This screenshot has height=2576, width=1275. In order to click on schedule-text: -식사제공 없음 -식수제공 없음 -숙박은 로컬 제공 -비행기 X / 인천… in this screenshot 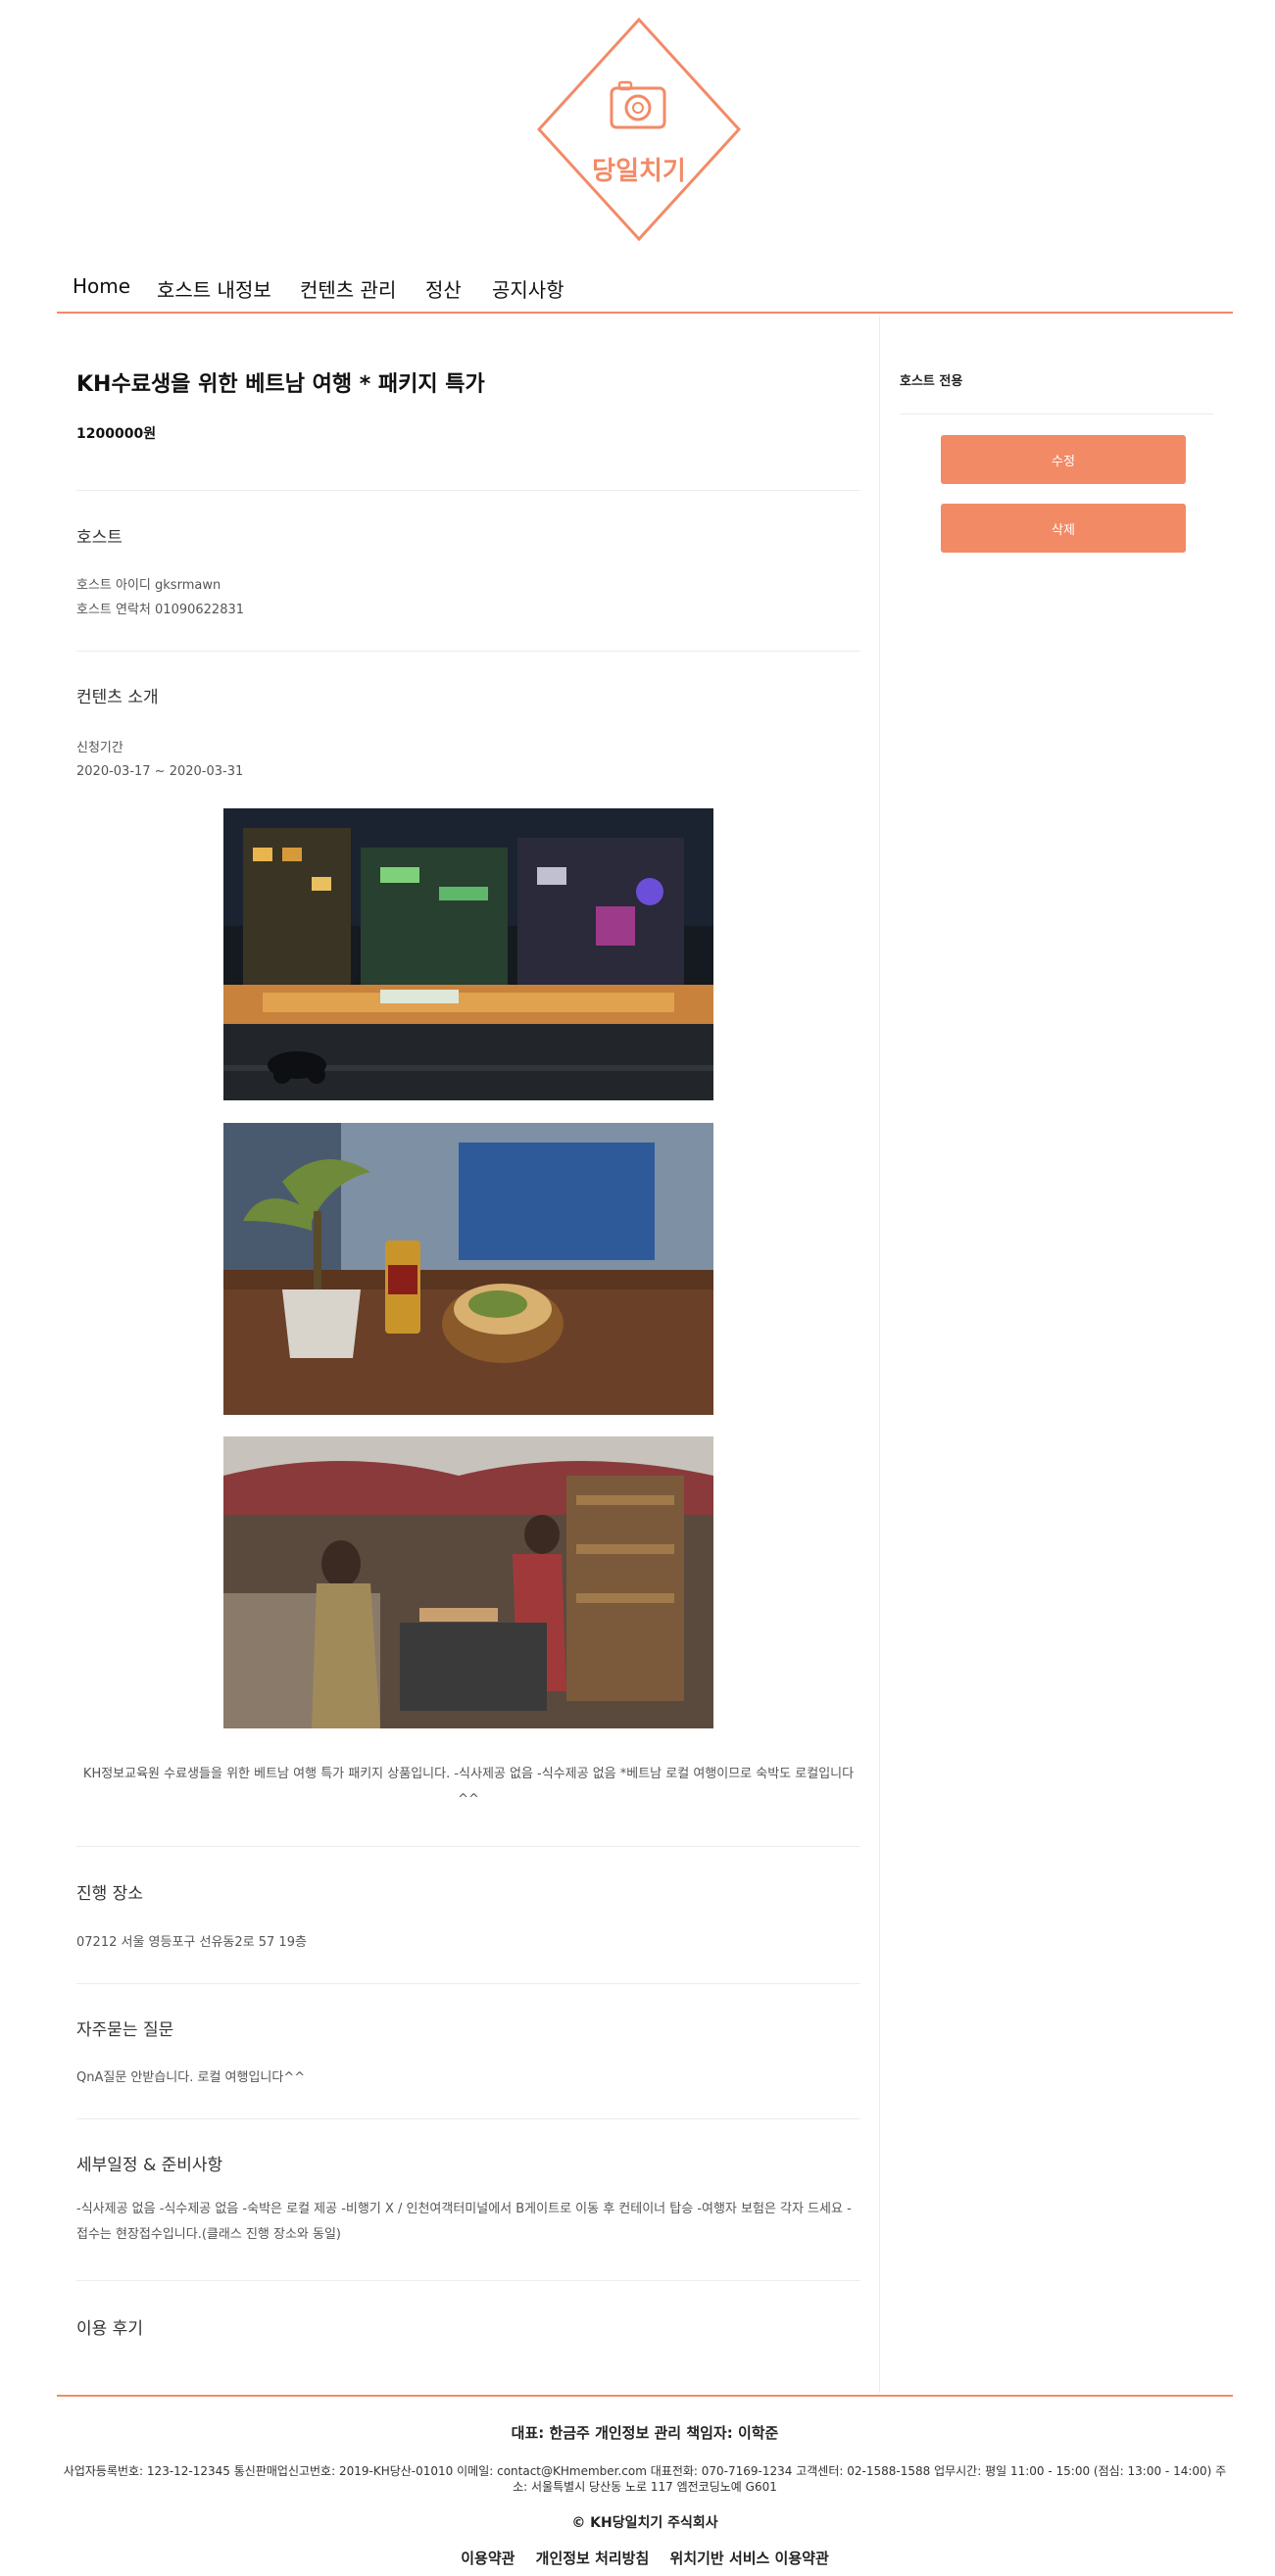, I will do `click(464, 2222)`.